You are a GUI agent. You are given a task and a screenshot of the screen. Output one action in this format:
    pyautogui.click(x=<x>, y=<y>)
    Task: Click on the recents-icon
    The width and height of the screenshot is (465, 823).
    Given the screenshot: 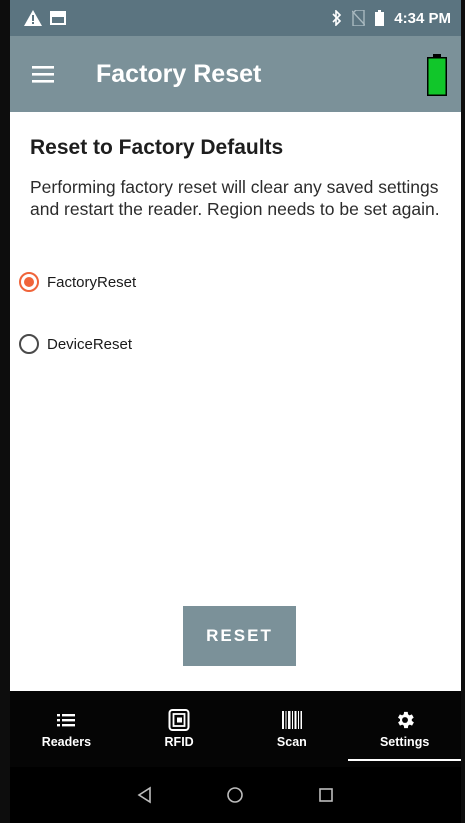 What is the action you would take?
    pyautogui.click(x=326, y=795)
    